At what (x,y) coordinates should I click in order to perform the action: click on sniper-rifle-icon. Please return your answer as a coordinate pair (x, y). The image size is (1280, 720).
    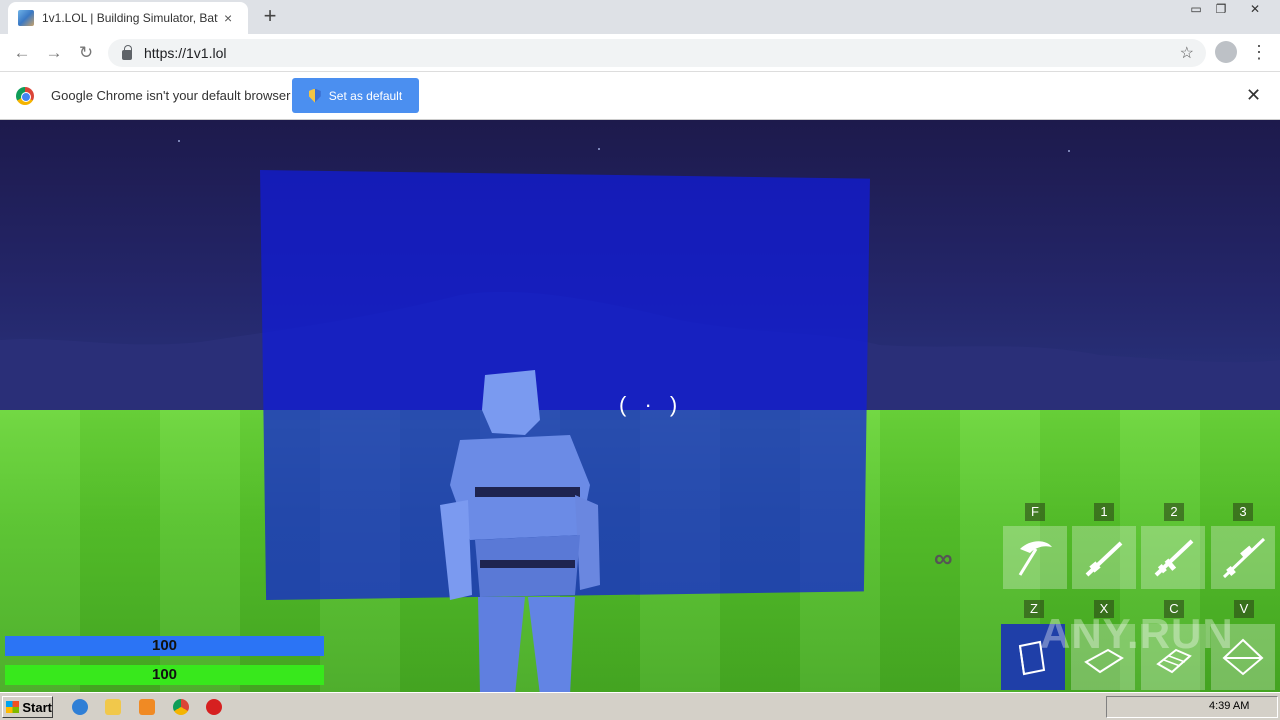
    Looking at the image, I should click on (1244, 557).